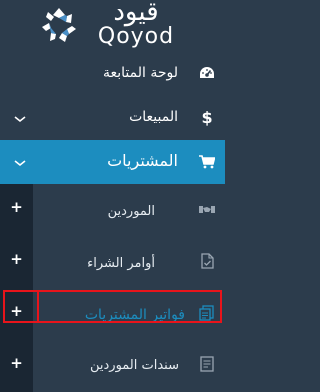  I want to click on add-purchase-order-button: +, so click(16, 259).